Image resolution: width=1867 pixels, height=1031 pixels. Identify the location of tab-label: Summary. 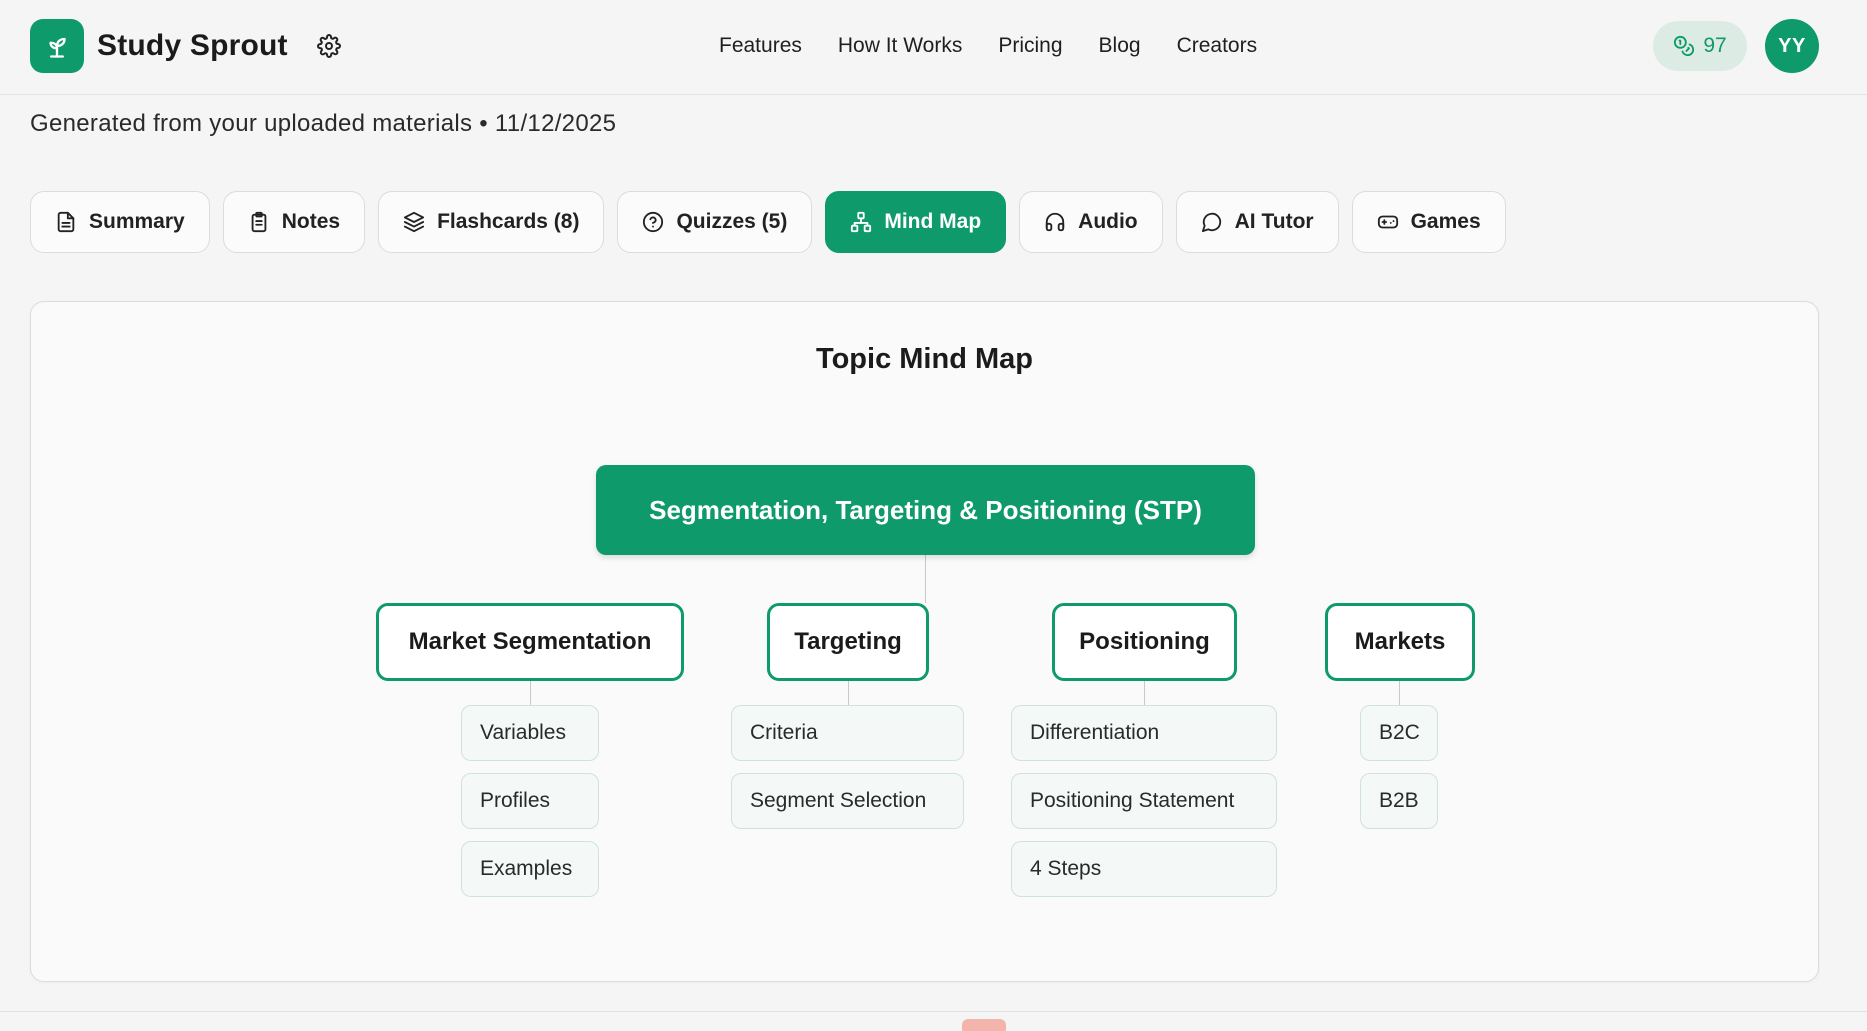
(137, 221).